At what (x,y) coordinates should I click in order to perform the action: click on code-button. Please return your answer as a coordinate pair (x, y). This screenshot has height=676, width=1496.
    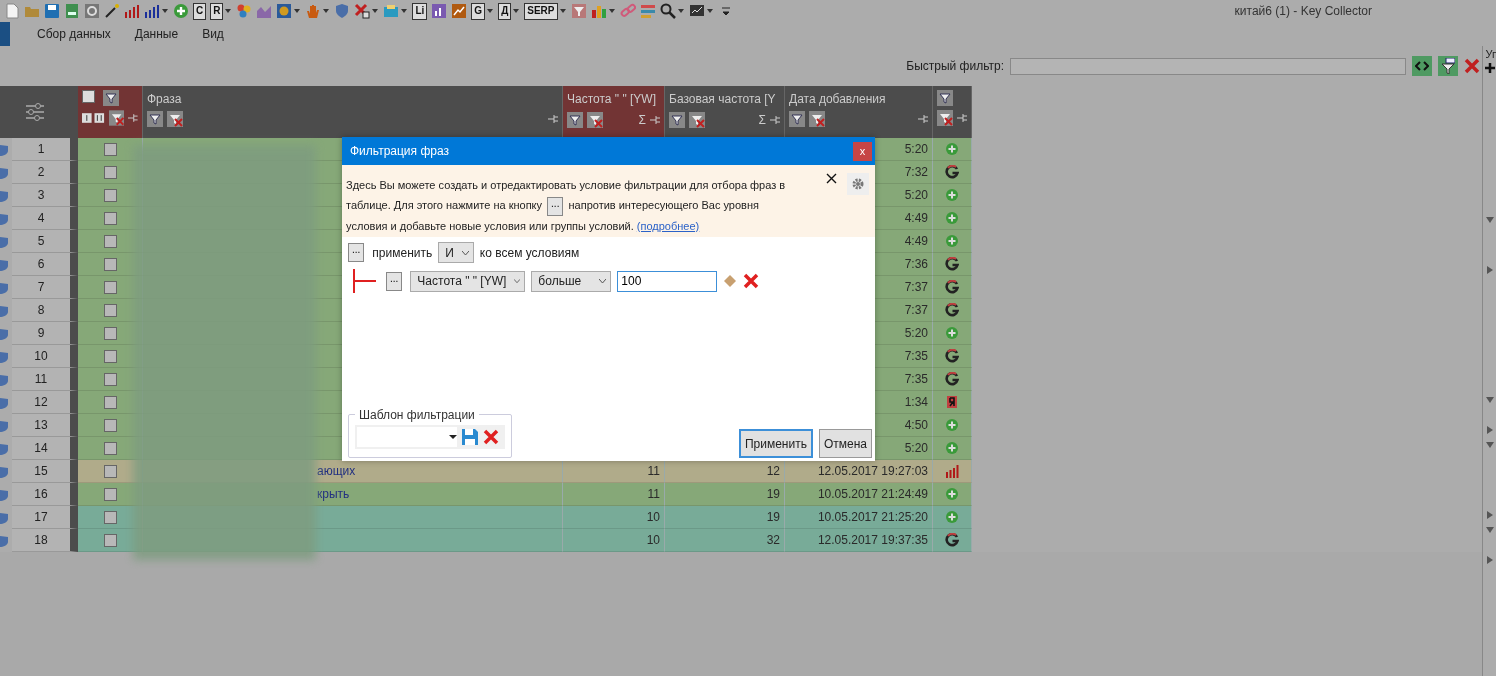
    Looking at the image, I should click on (1422, 66).